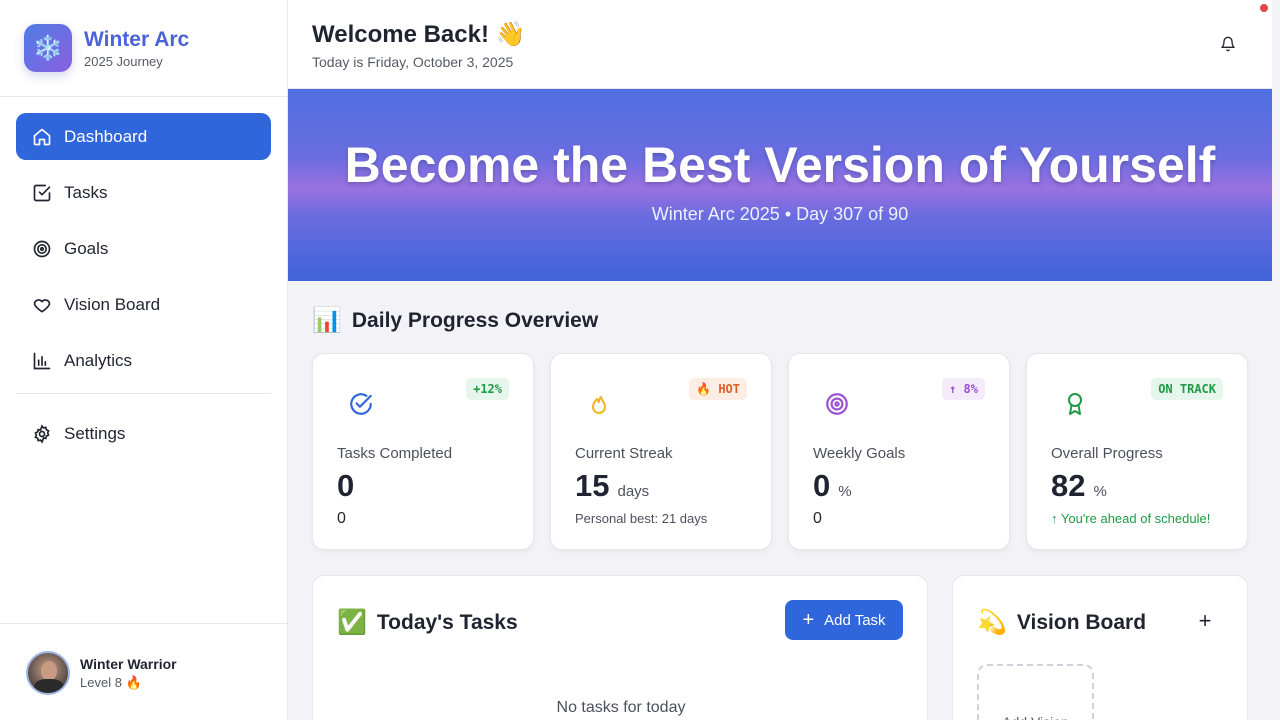 The height and width of the screenshot is (720, 1280). I want to click on card-value: 0, so click(346, 485).